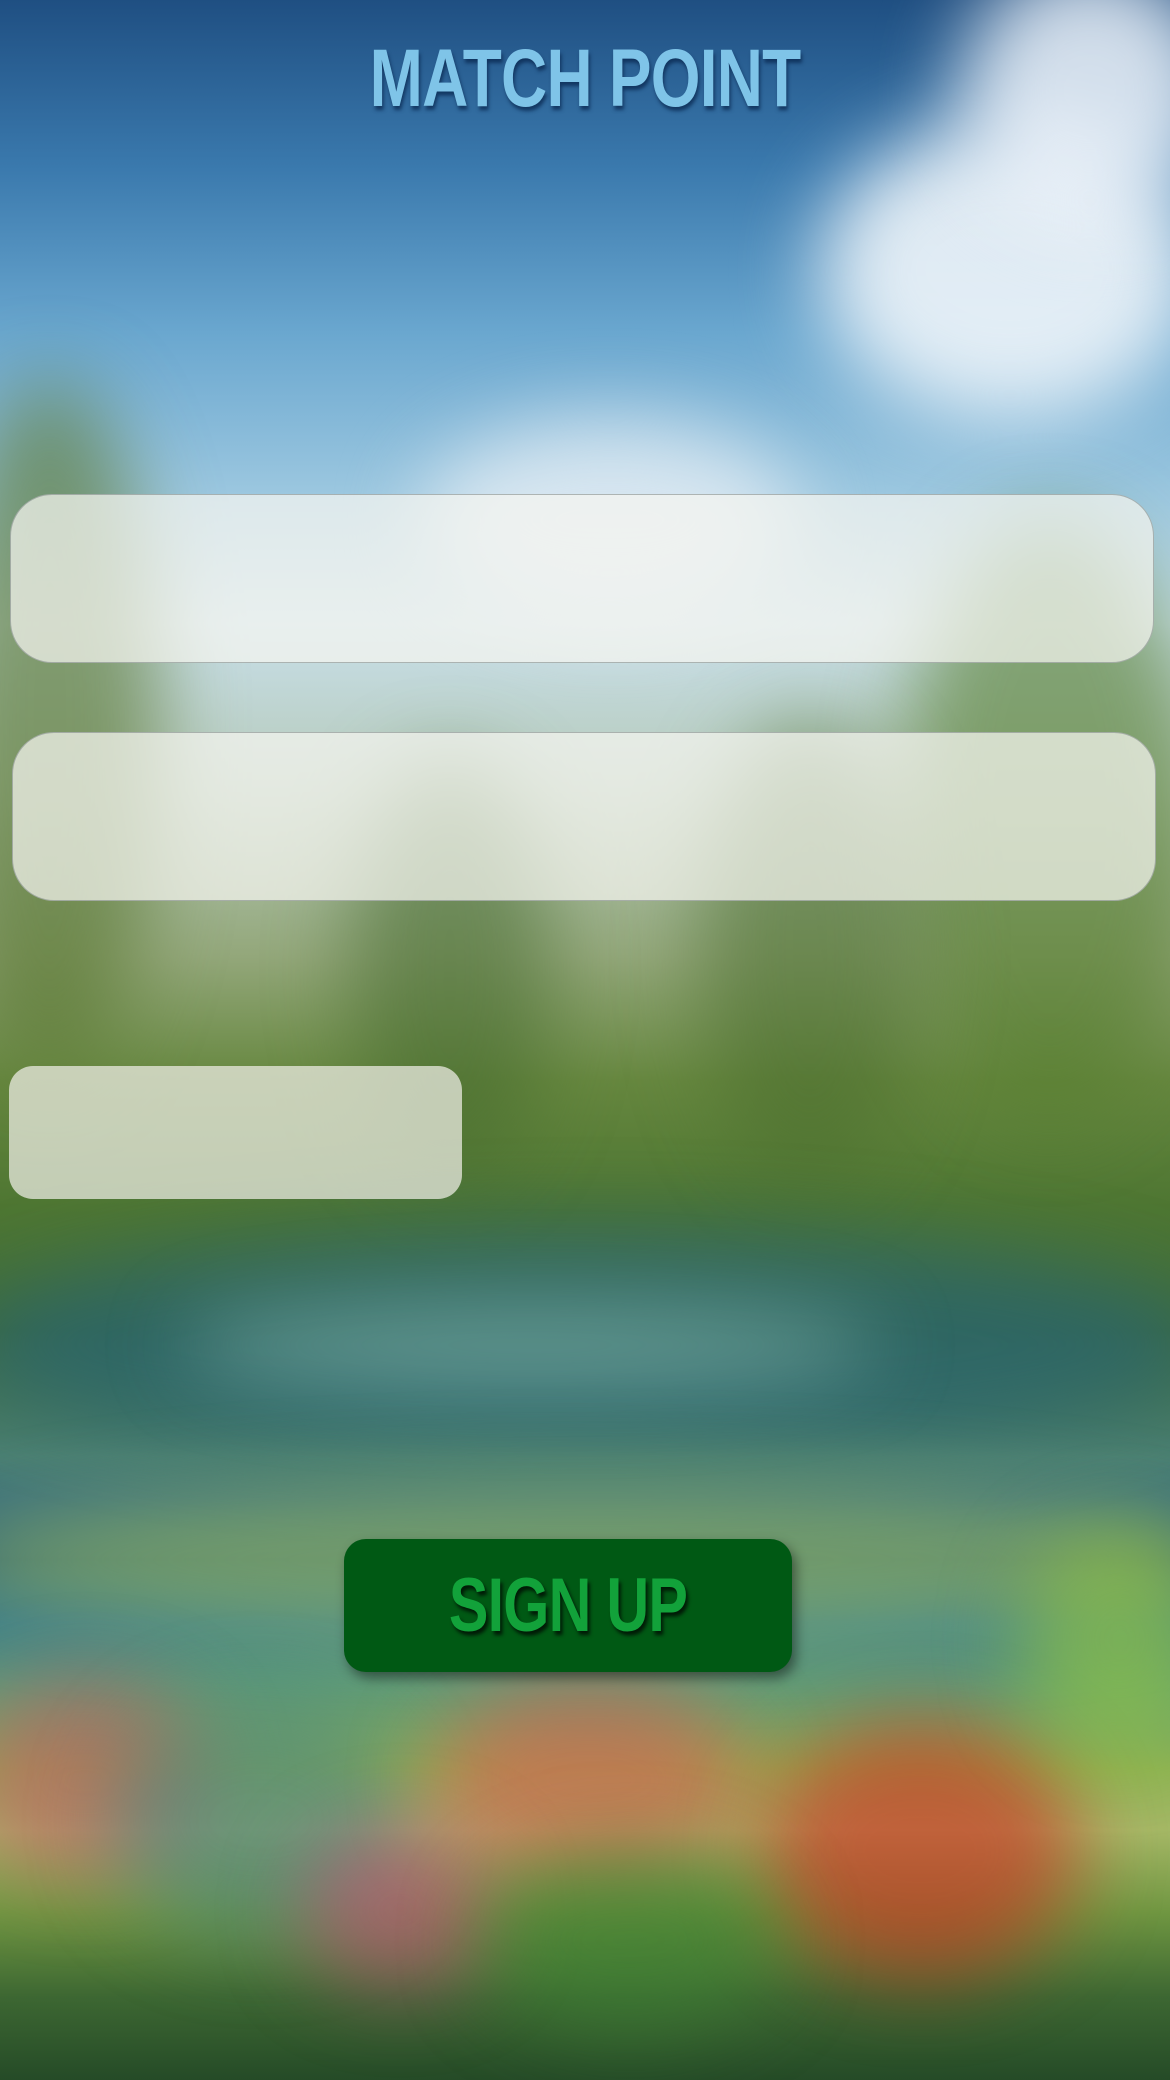 This screenshot has width=1170, height=2080. I want to click on sign-up-button: SIGN UP, so click(568, 1605).